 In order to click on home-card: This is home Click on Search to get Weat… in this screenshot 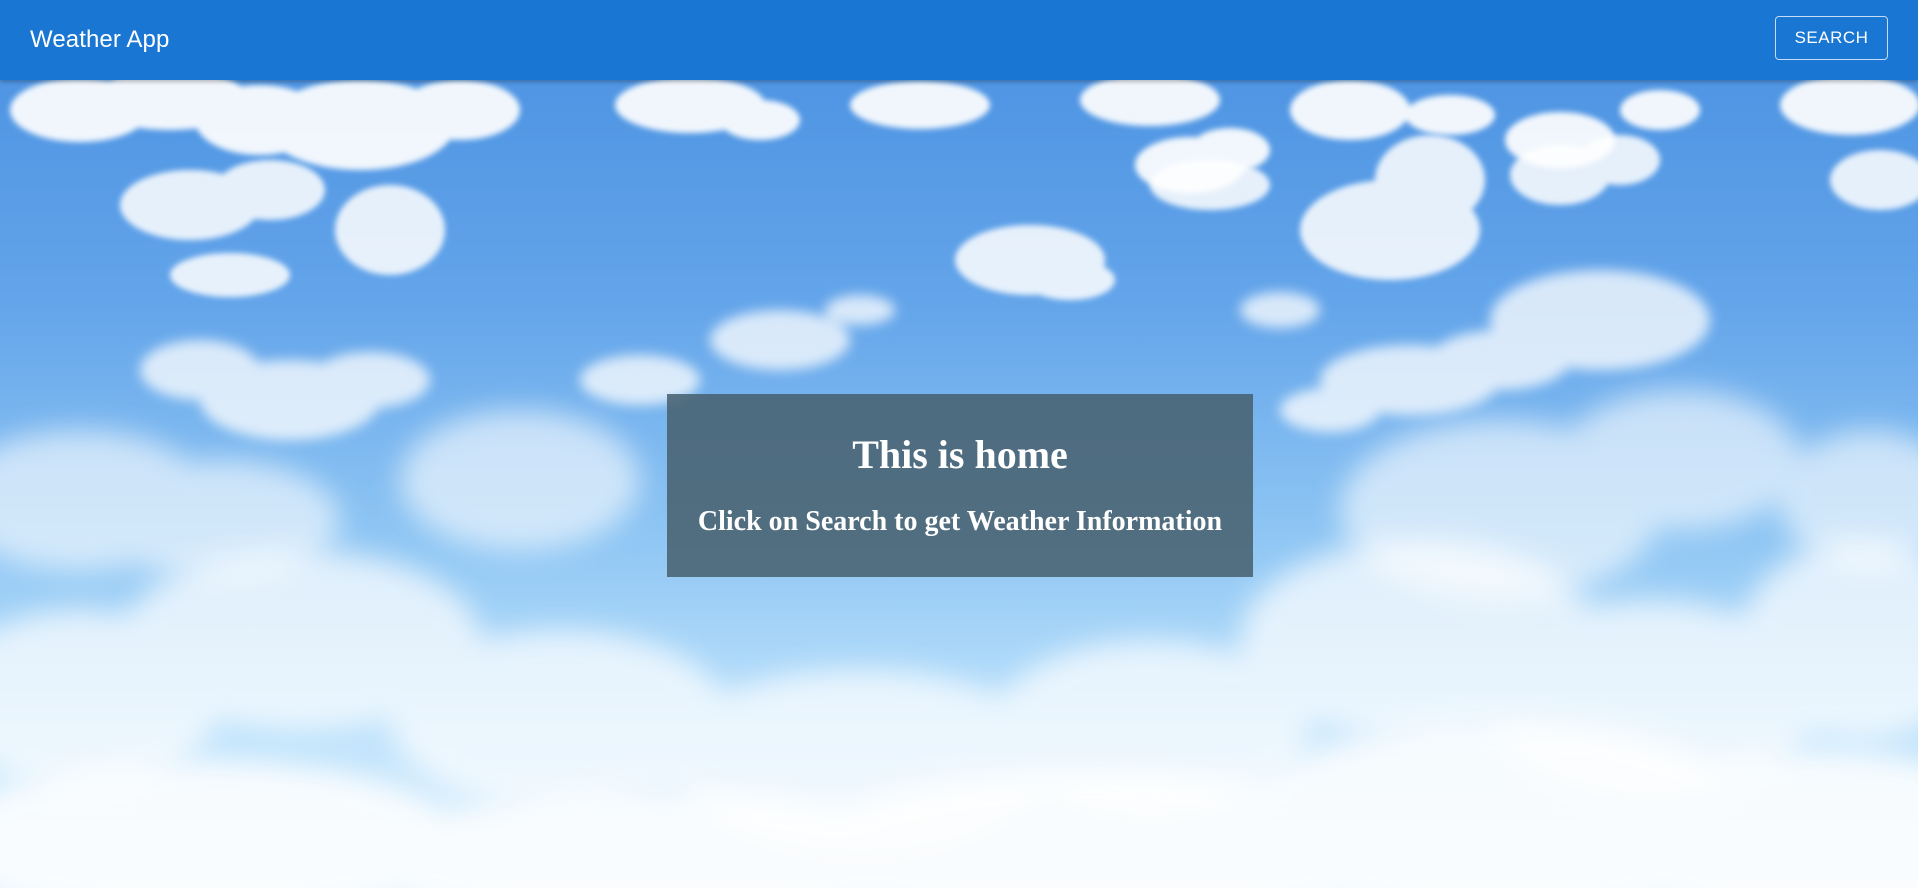, I will do `click(960, 485)`.